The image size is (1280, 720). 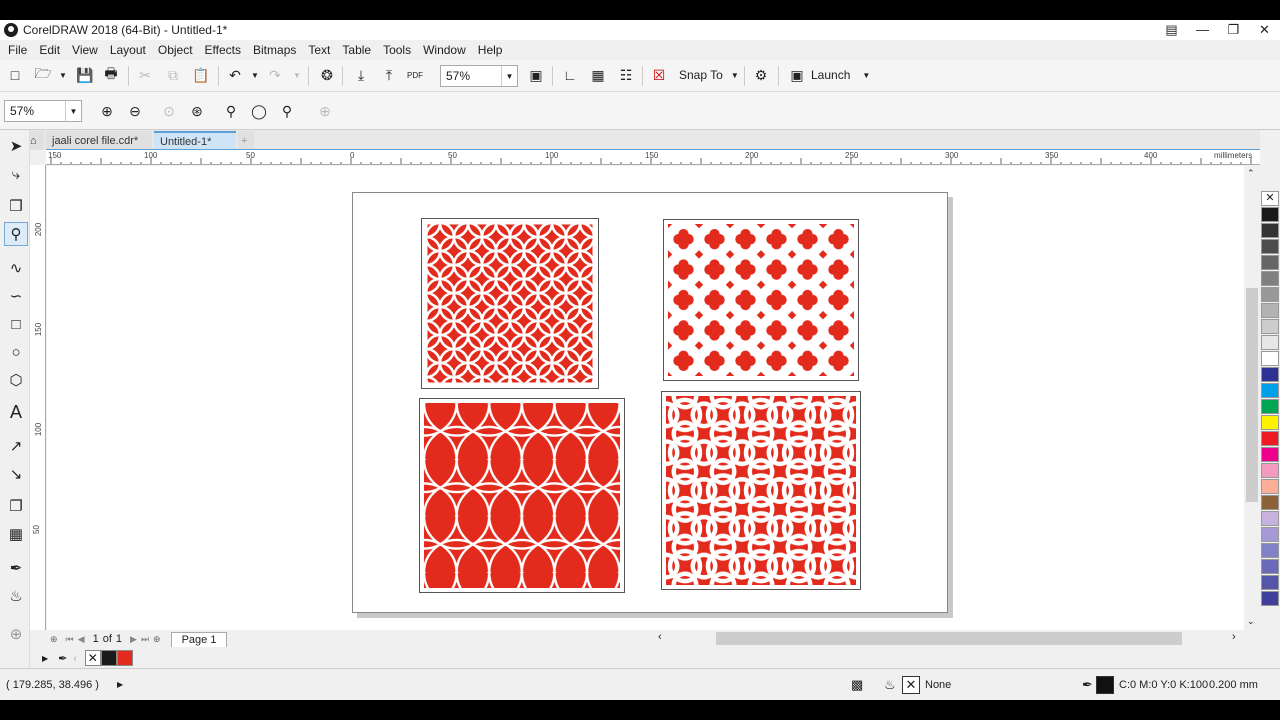 I want to click on menu-file: File, so click(x=17, y=50).